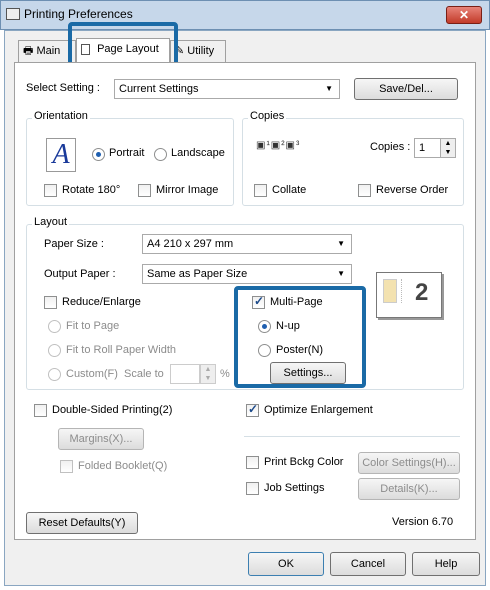 This screenshot has height=590, width=490. Describe the element at coordinates (63, 88) in the screenshot. I see `select-setting-label: Select Setting :` at that location.